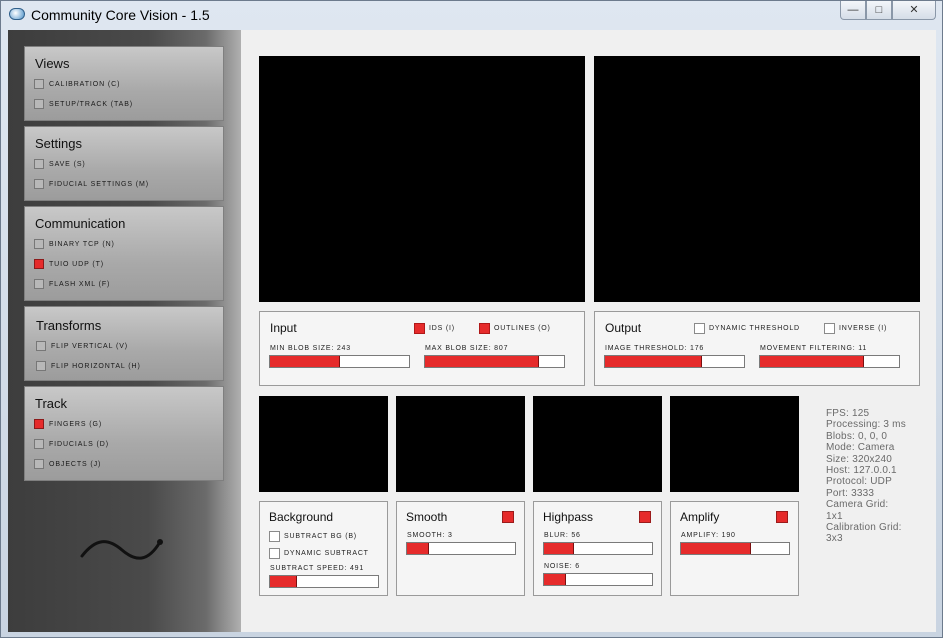  Describe the element at coordinates (39, 84) in the screenshot. I see `calibration-checkbox` at that location.